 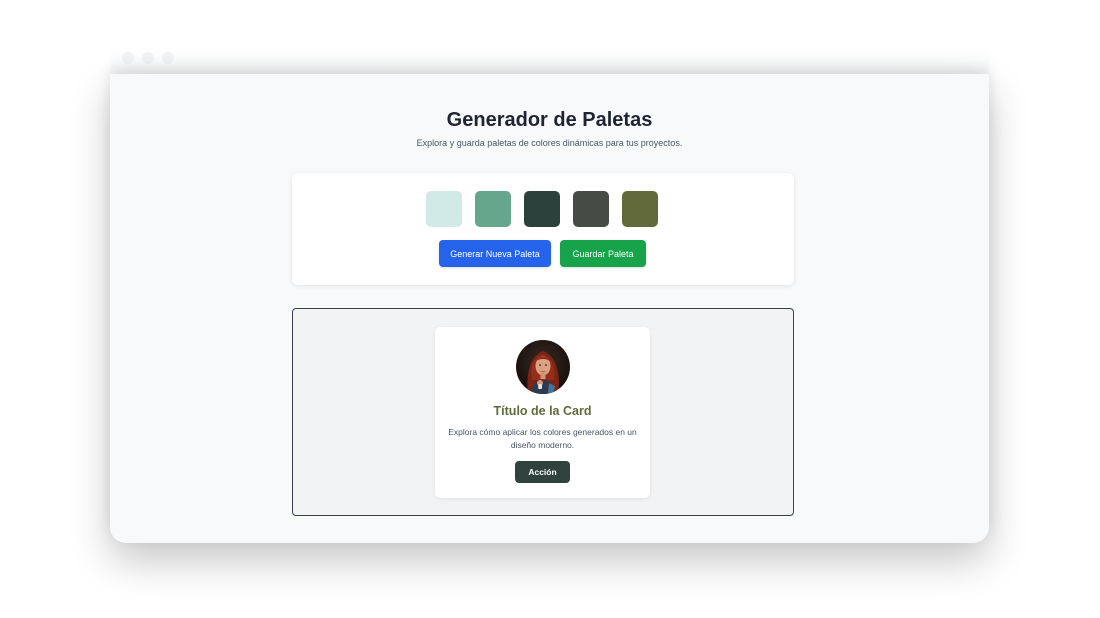 I want to click on card-title: Título de la Card, so click(x=542, y=411).